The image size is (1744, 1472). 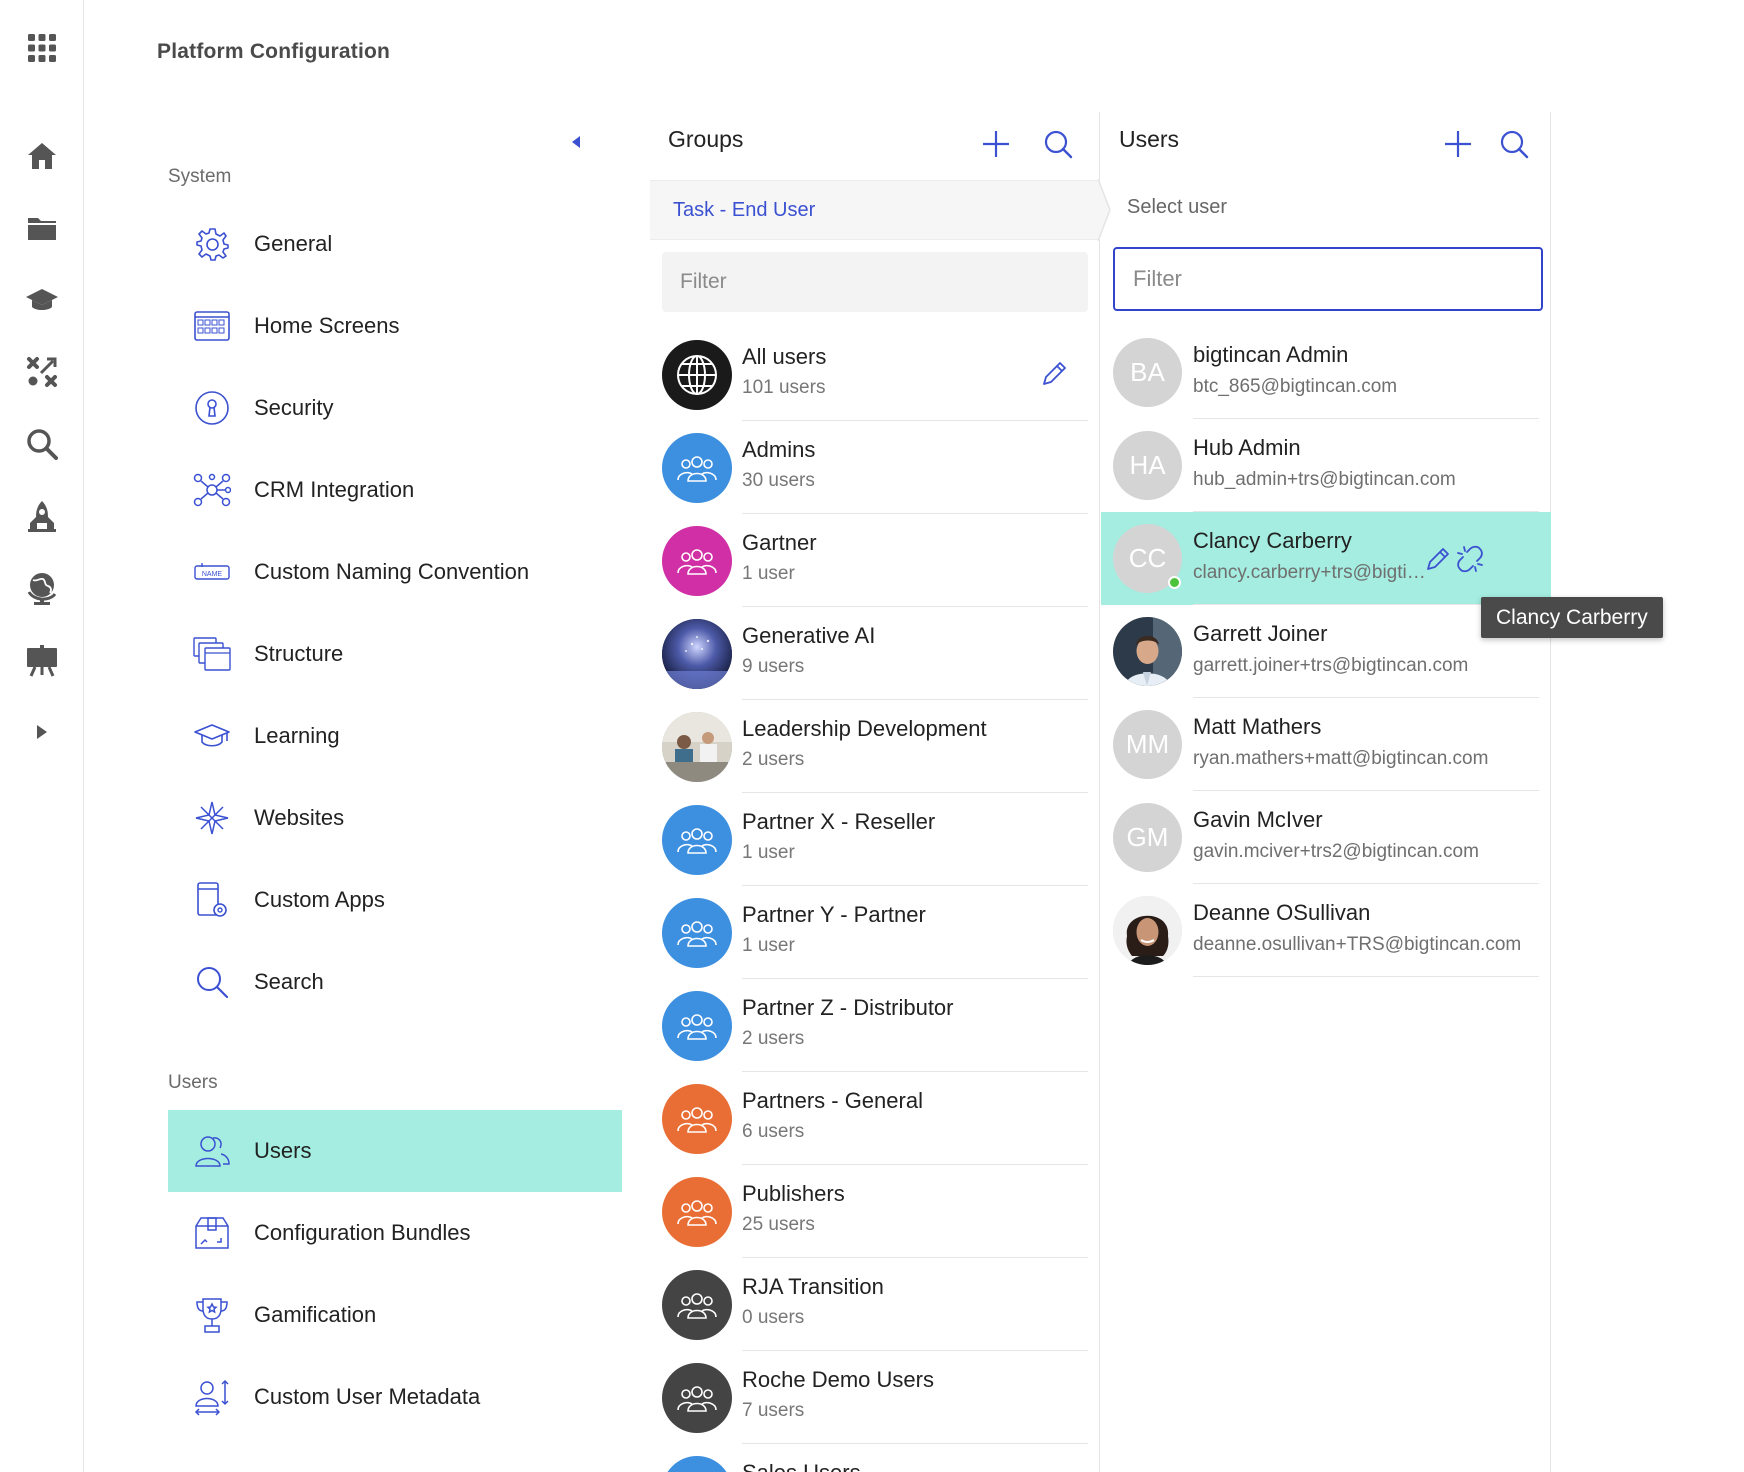 I want to click on user-email: garrett.joiner+trs@bigtincan.com, so click(x=1331, y=665).